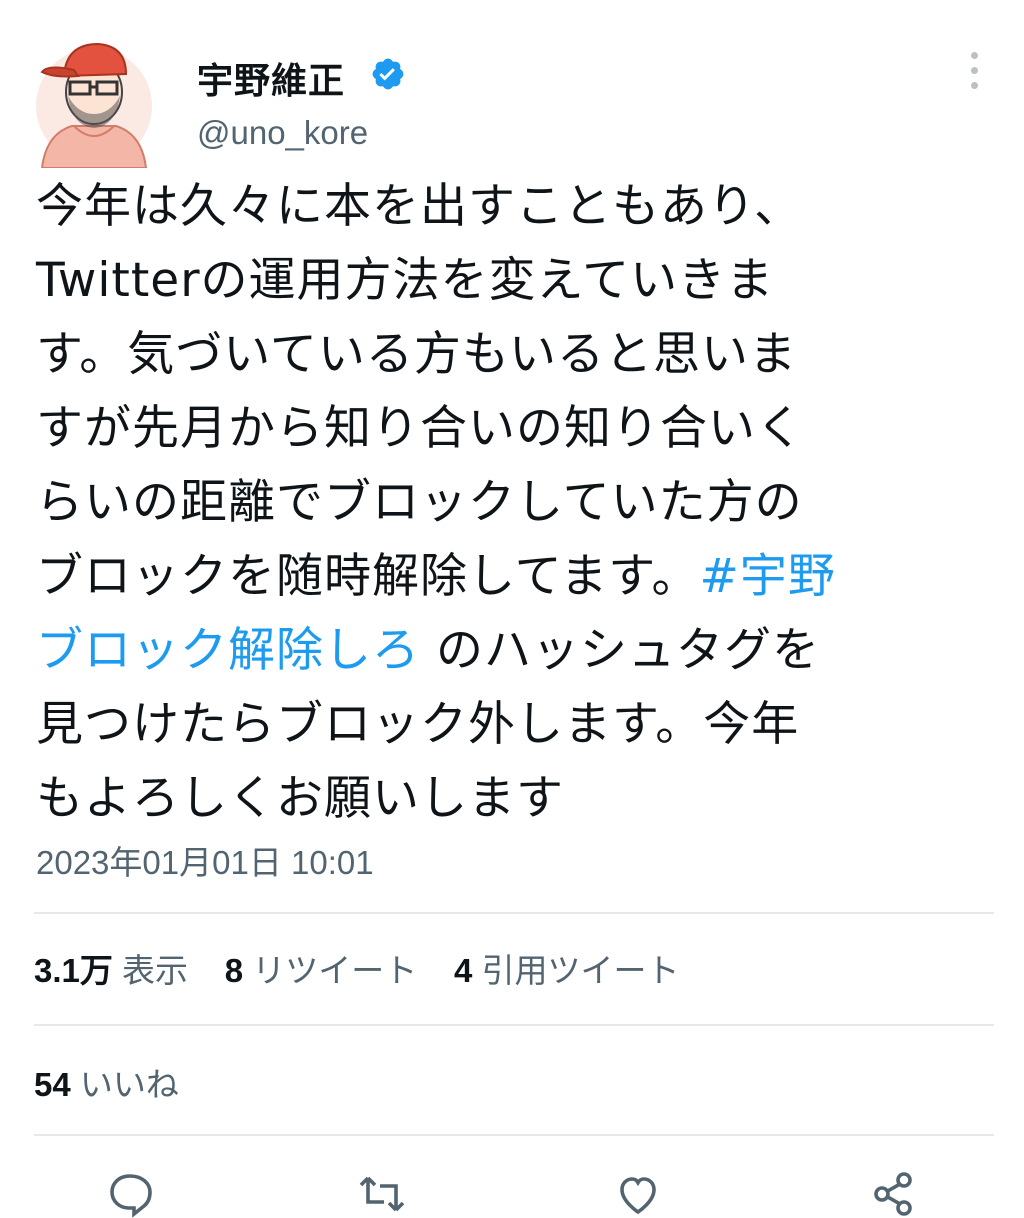 The width and height of the screenshot is (1024, 1218). What do you see at coordinates (155, 970) in the screenshot?
I see `views-label: 表示` at bounding box center [155, 970].